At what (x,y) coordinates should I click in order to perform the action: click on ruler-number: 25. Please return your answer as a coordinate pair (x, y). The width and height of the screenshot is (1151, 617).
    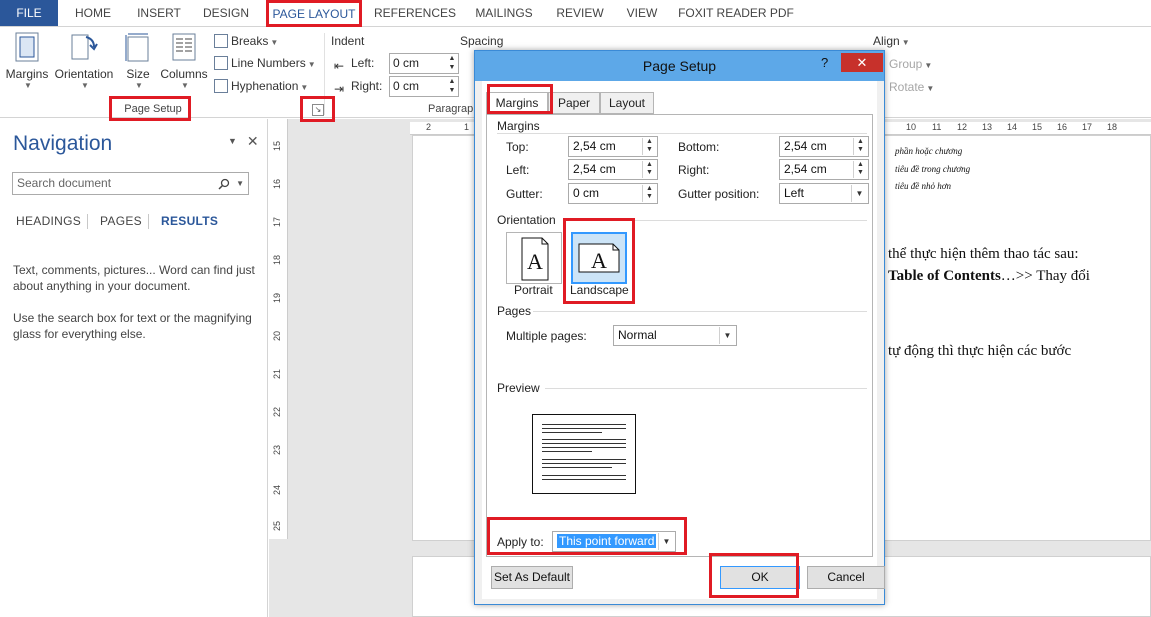
    Looking at the image, I should click on (277, 526).